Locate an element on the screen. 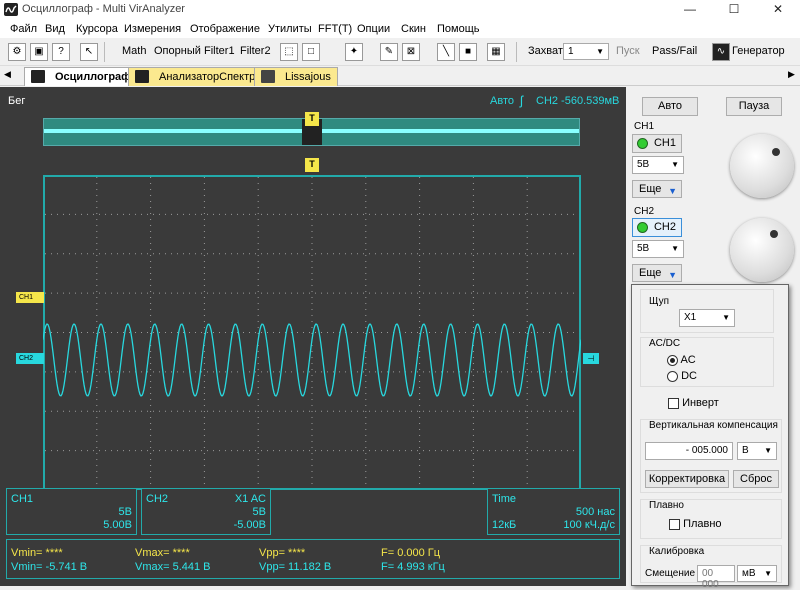  invert-checkbox: Инверт is located at coordinates (693, 403).